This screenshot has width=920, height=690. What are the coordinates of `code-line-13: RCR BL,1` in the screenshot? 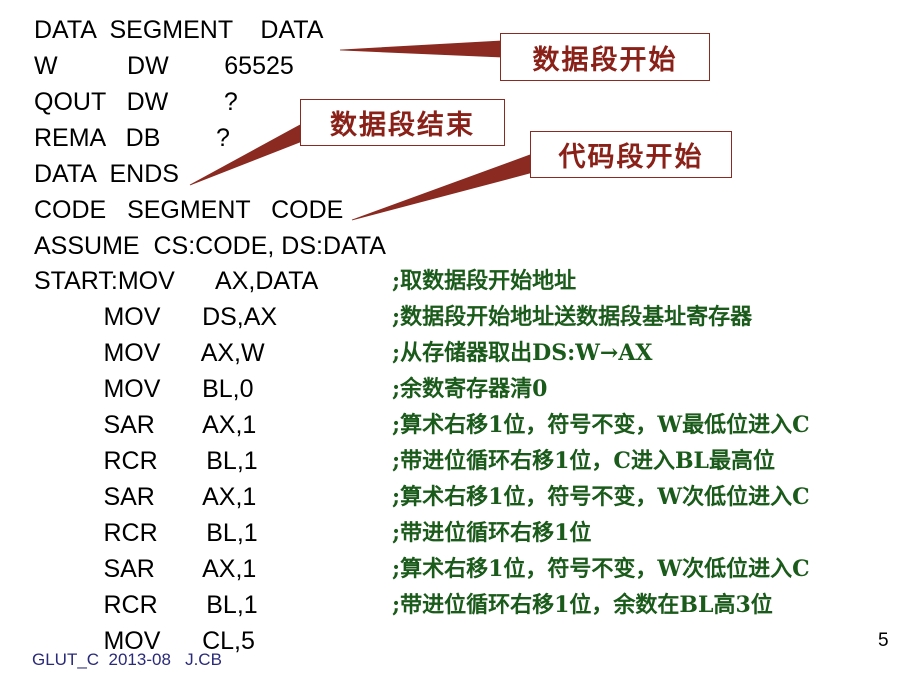 It's located at (146, 461).